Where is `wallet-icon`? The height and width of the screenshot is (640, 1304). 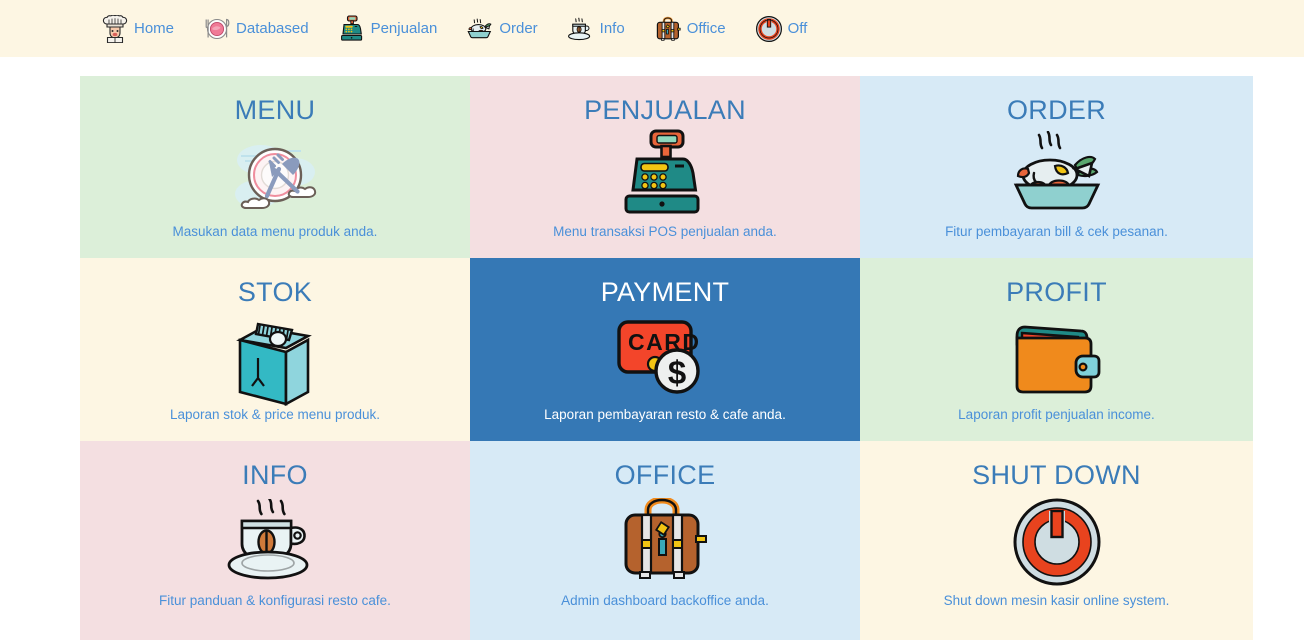
wallet-icon is located at coordinates (1056, 358).